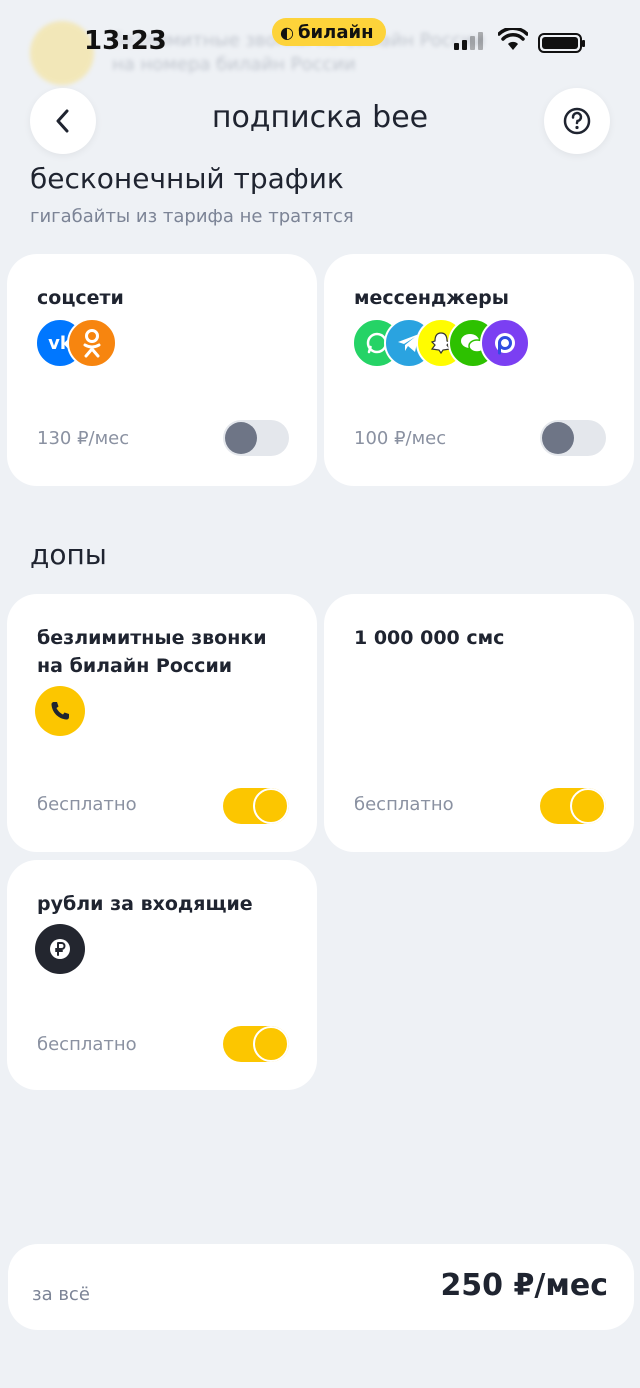 Image resolution: width=640 pixels, height=1388 pixels. Describe the element at coordinates (152, 652) in the screenshot. I see `card-title: безлимитные звонки на билайн России` at that location.